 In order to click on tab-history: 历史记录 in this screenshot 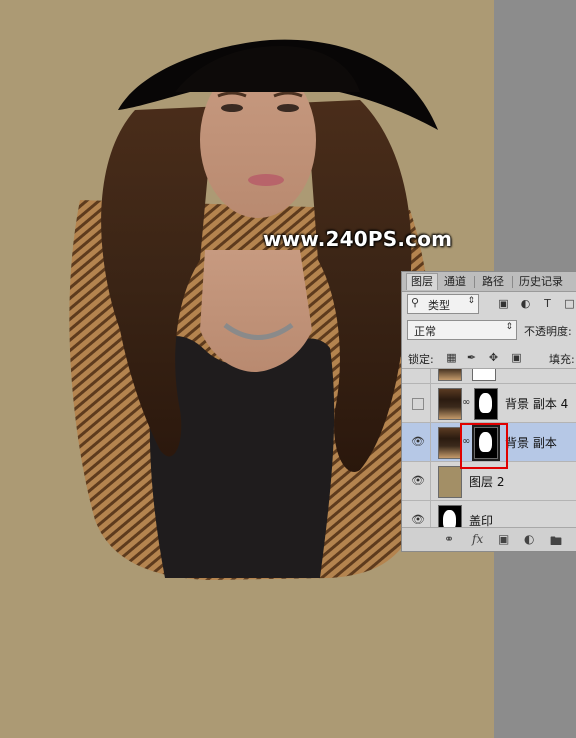, I will do `click(541, 282)`.